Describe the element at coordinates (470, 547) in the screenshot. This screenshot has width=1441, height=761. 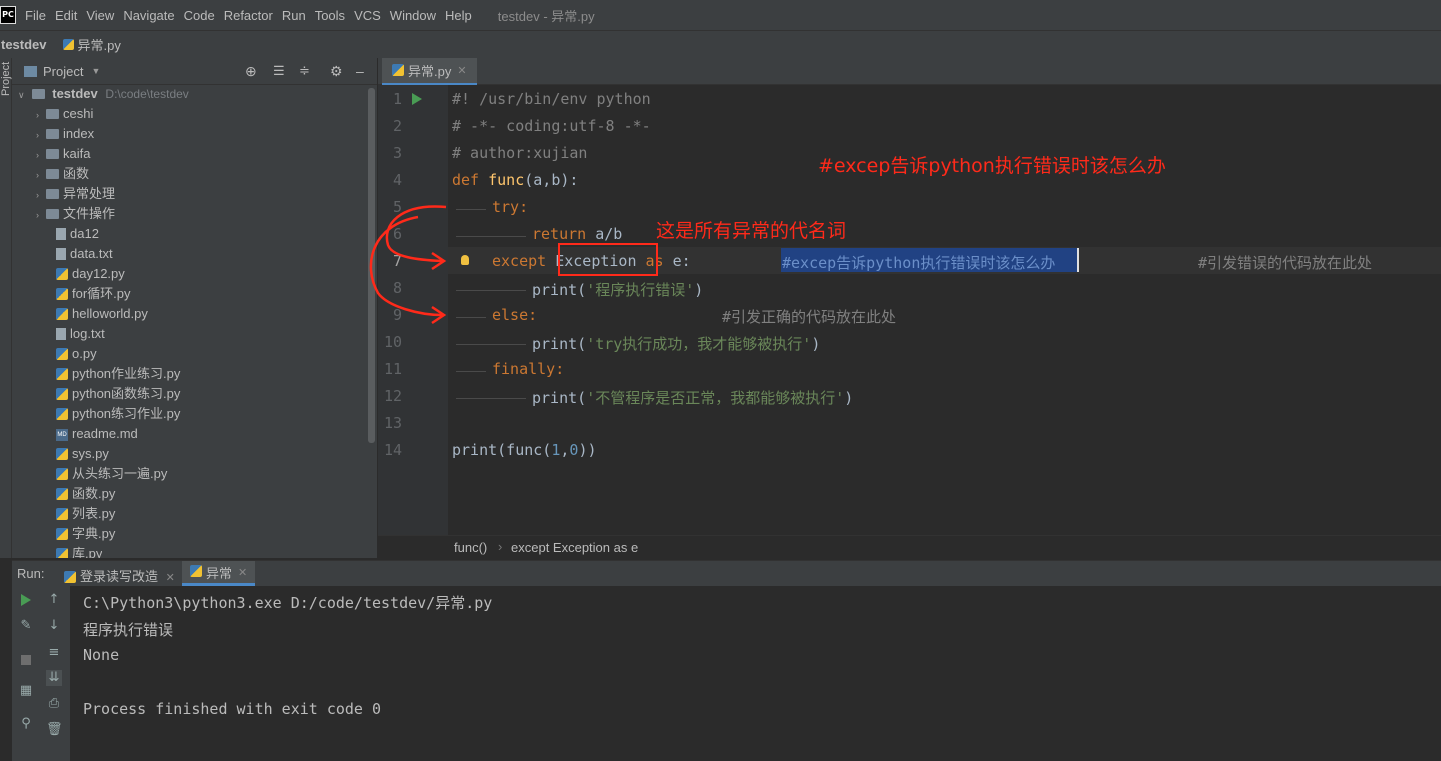
I see `breadcrumb-function: func()` at that location.